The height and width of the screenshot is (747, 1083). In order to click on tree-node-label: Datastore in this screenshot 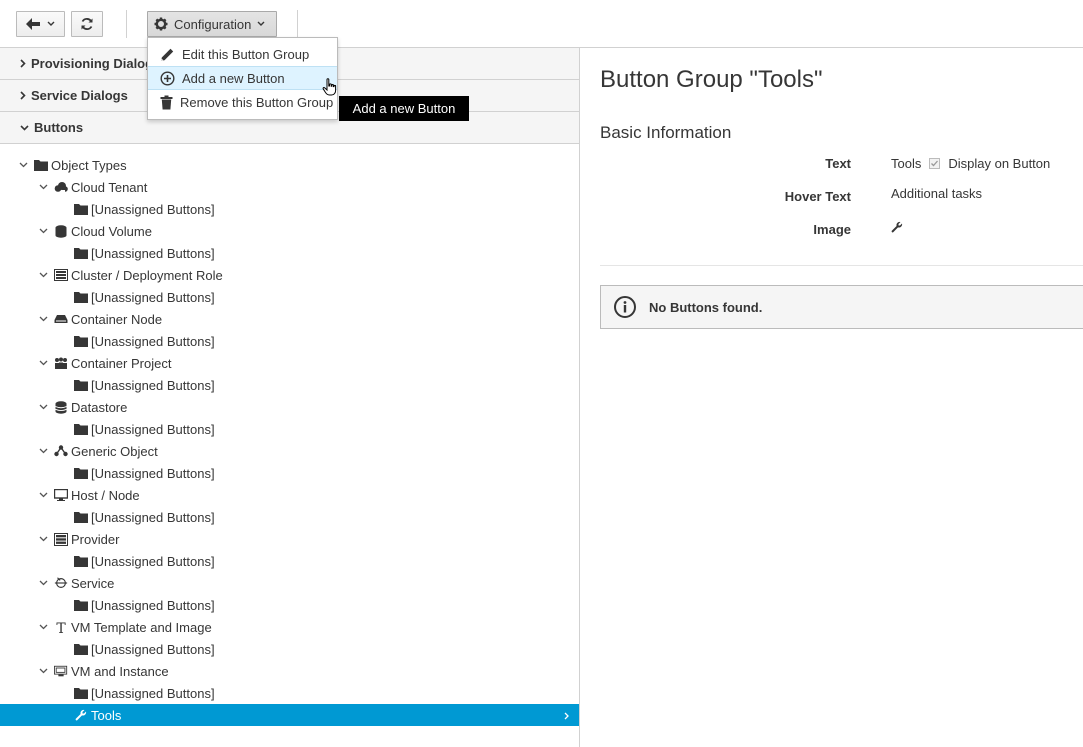, I will do `click(99, 407)`.